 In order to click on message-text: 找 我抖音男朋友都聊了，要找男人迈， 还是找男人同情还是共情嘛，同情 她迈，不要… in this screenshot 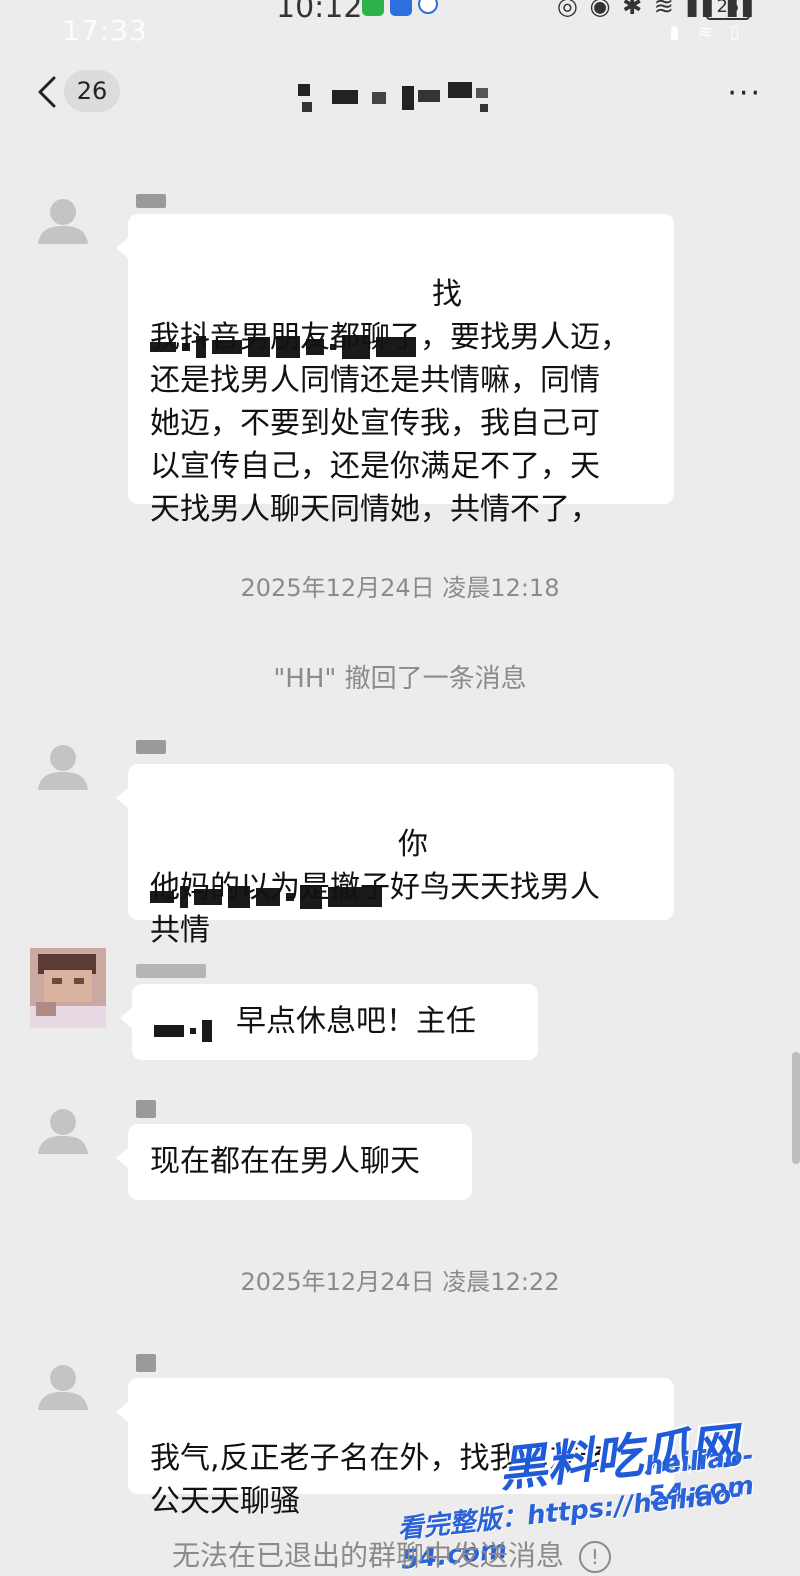, I will do `click(390, 402)`.